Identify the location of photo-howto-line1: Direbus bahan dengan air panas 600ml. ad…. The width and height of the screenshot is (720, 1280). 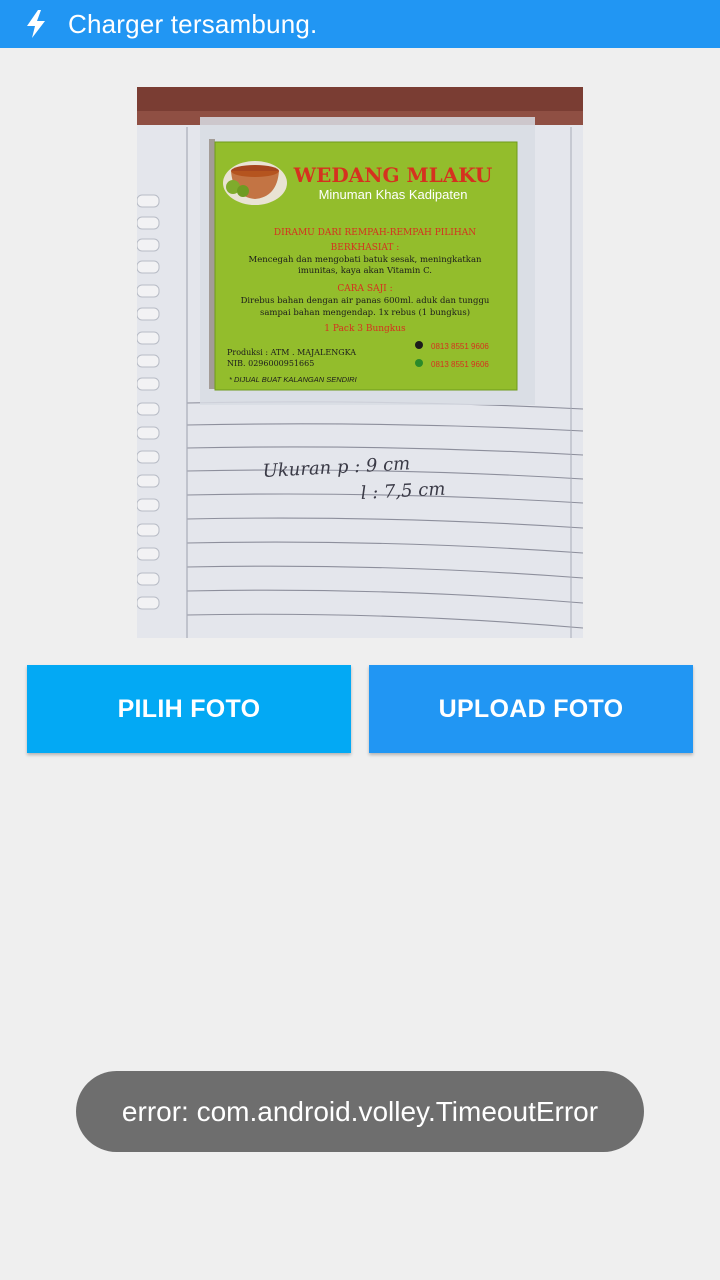
(365, 301).